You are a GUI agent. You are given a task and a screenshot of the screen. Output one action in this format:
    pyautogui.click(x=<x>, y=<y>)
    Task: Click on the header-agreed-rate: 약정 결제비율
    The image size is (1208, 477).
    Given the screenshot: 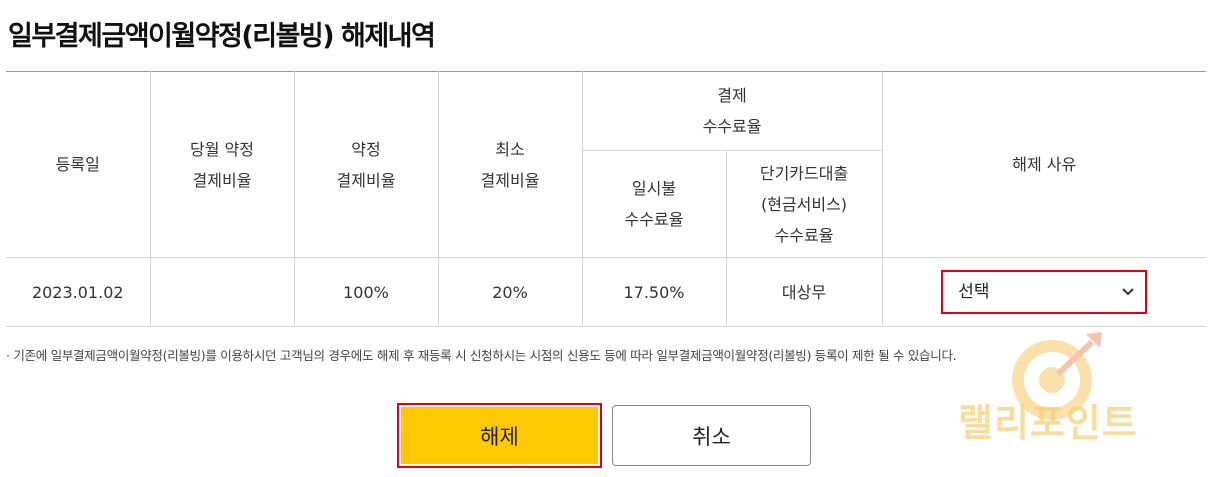 What is the action you would take?
    pyautogui.click(x=366, y=164)
    